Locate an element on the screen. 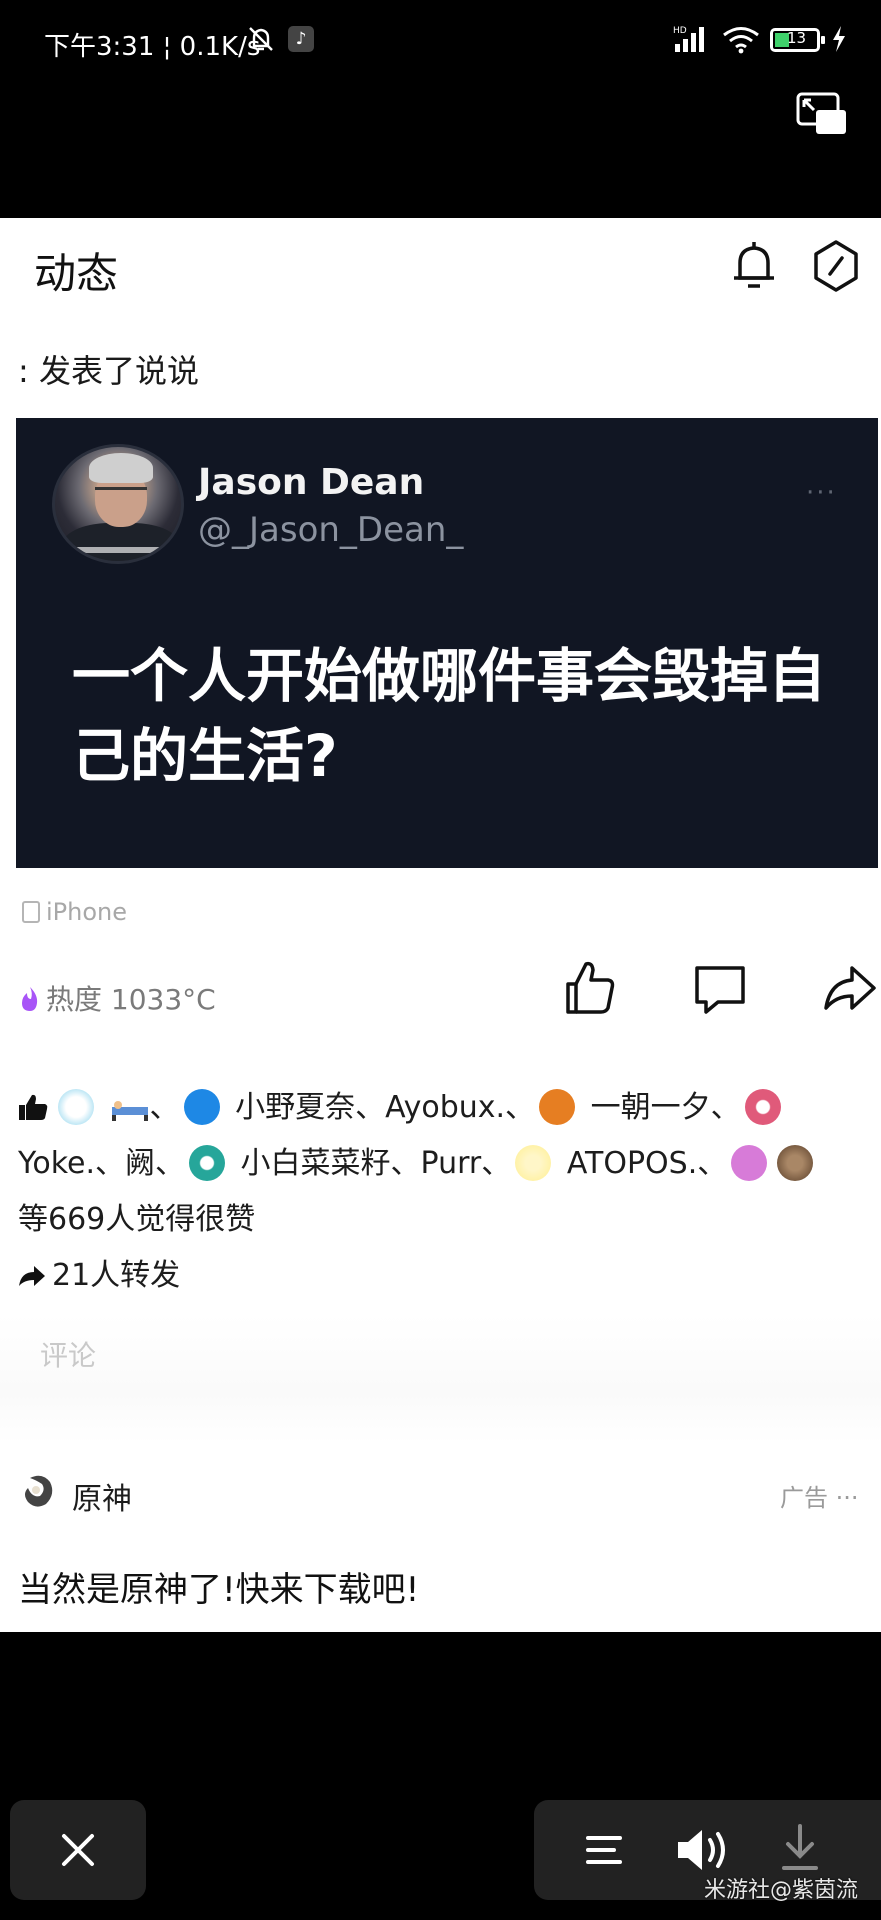 The height and width of the screenshot is (1920, 881). heat-value: 热度 1033°C is located at coordinates (131, 999).